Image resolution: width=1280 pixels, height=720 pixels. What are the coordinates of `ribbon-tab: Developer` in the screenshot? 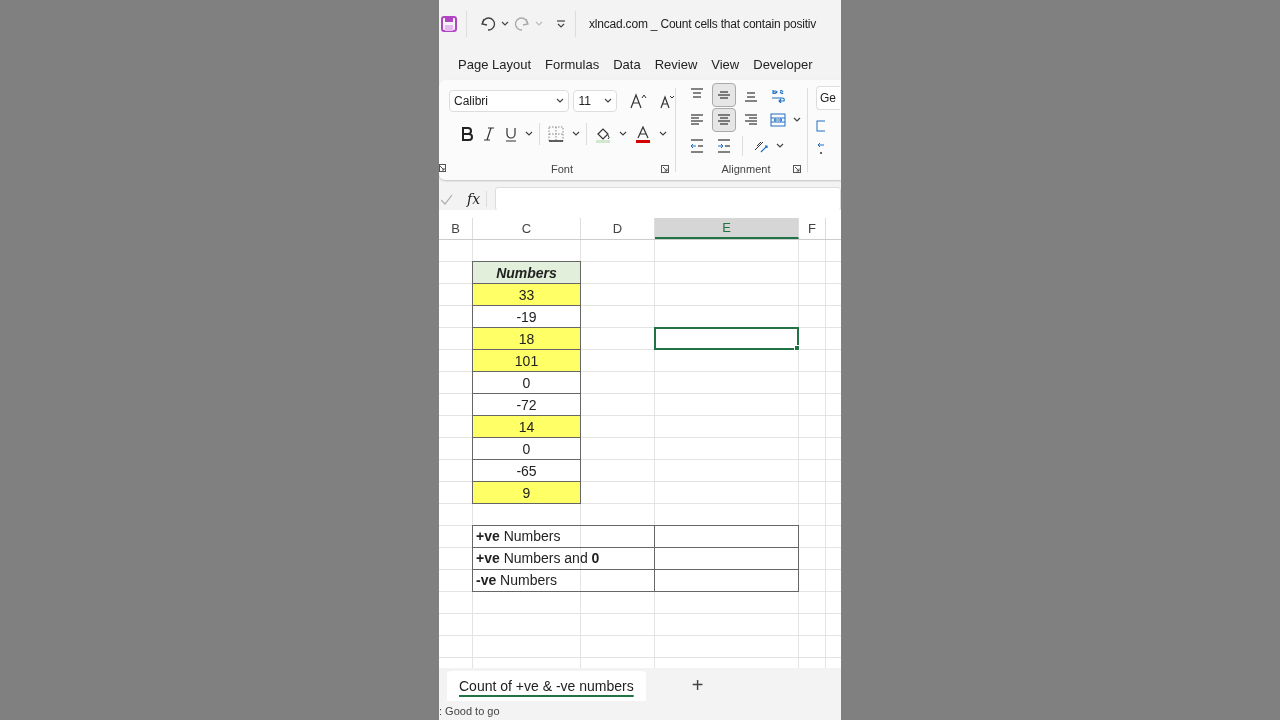 It's located at (783, 64).